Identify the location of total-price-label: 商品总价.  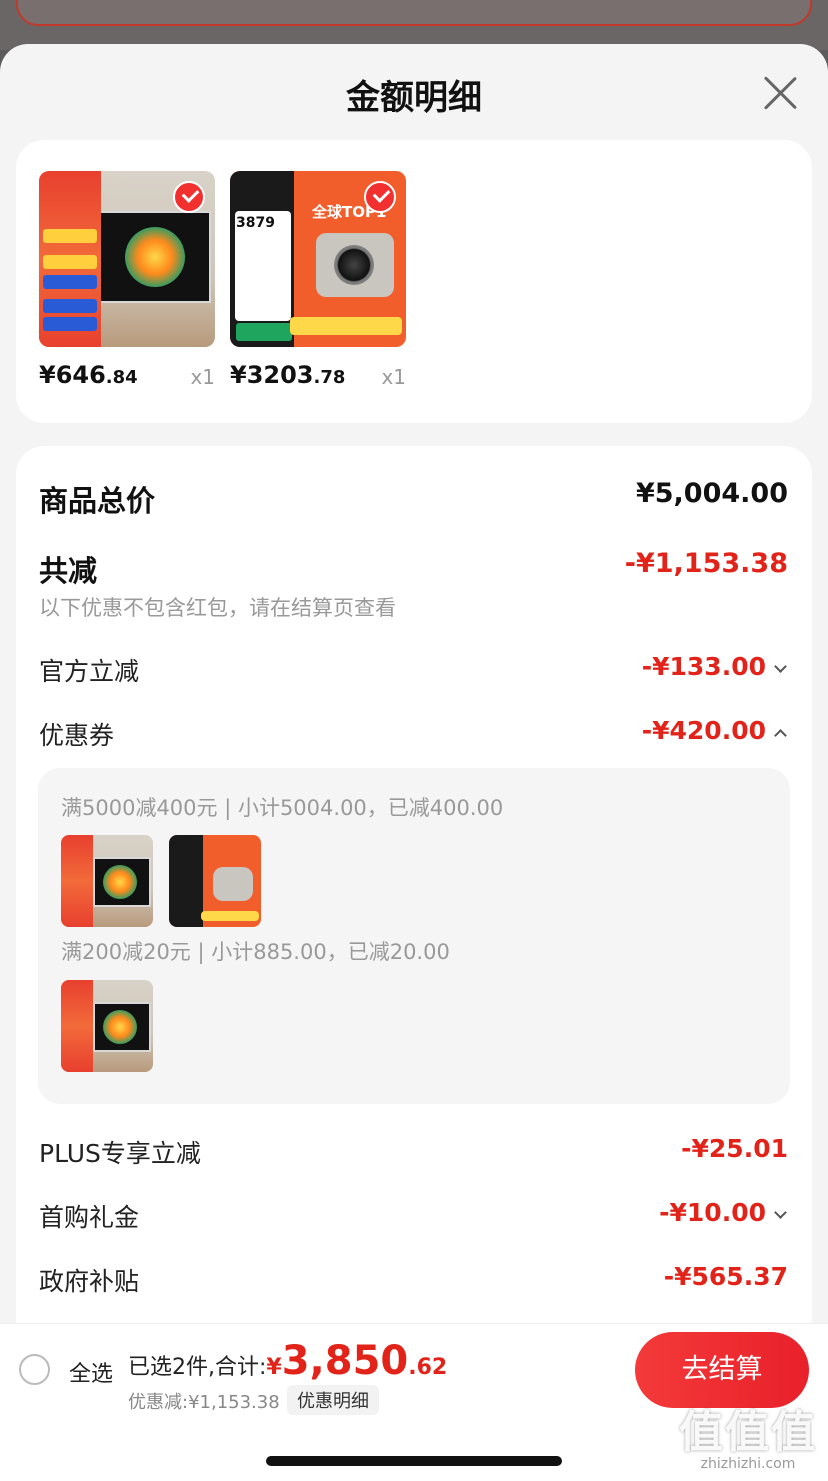
(97, 501).